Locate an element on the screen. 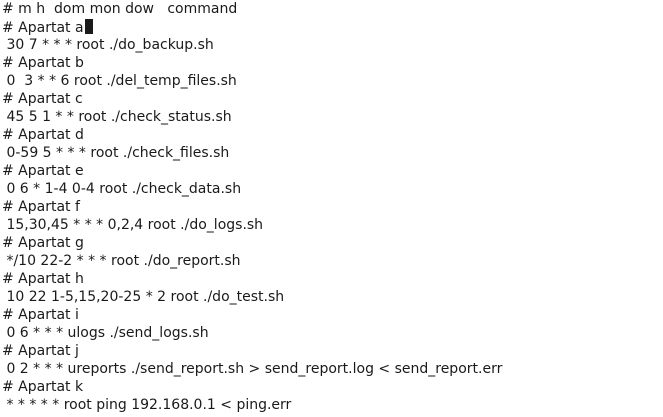 This screenshot has height=417, width=663. comment-line-c: # Apartat c is located at coordinates (42, 99).